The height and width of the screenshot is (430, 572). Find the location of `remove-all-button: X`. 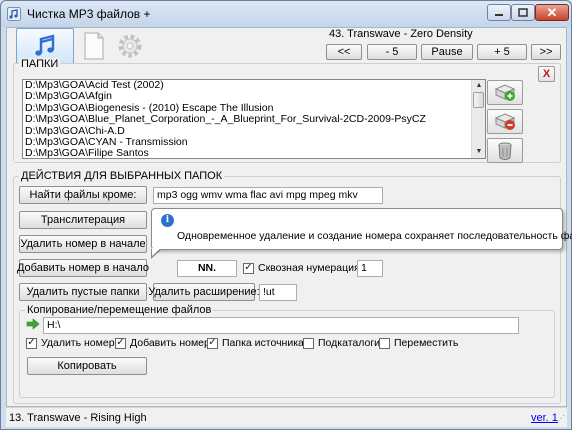

remove-all-button: X is located at coordinates (546, 74).